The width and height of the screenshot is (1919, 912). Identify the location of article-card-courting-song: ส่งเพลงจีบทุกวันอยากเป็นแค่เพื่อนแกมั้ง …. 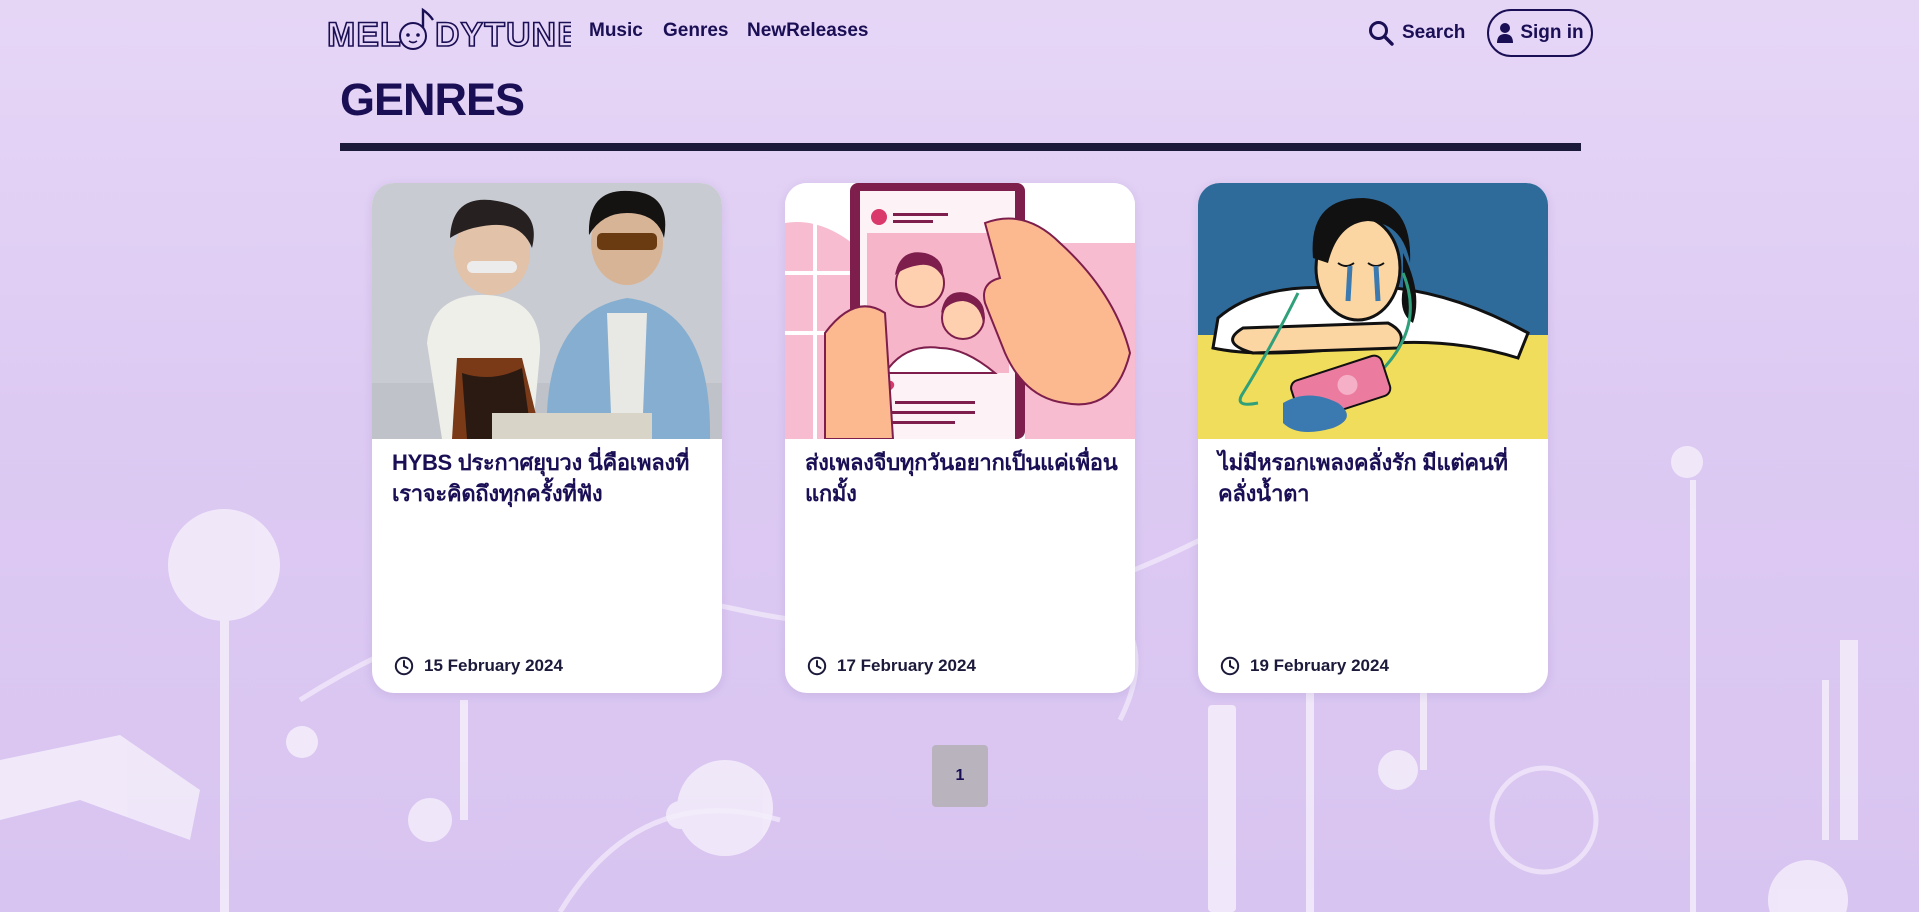
(960, 438).